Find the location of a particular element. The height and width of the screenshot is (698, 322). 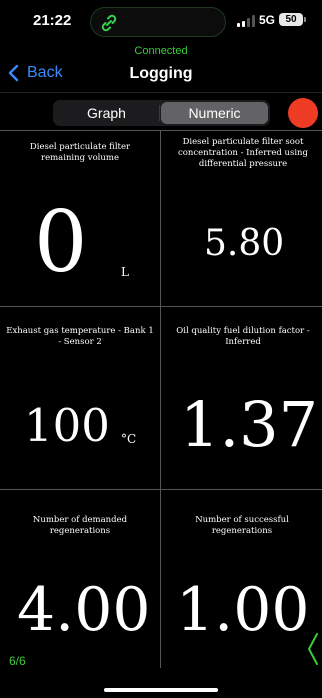

network-type: 5G is located at coordinates (267, 20).